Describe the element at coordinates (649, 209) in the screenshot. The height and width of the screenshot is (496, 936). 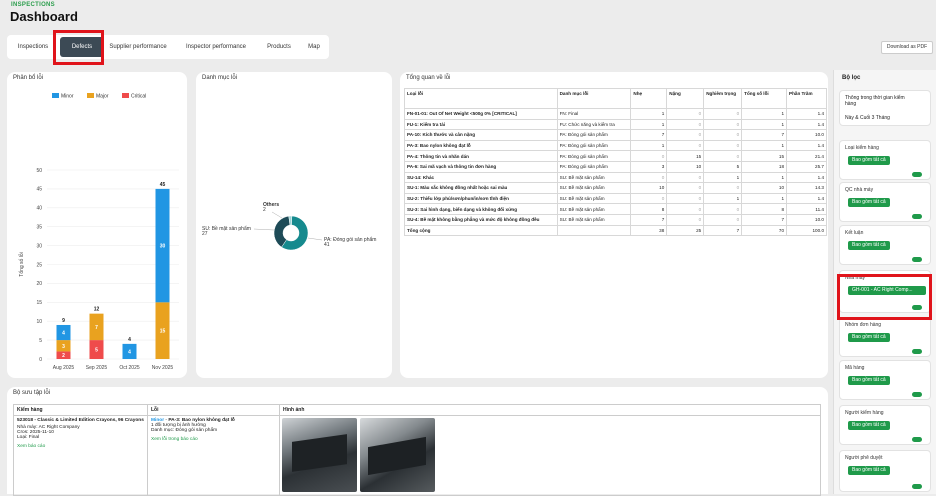
I see `value-cell: 8` at that location.